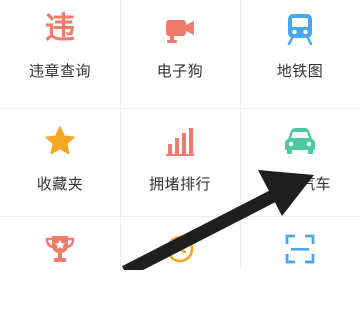  I want to click on clock-icon, so click(180, 249).